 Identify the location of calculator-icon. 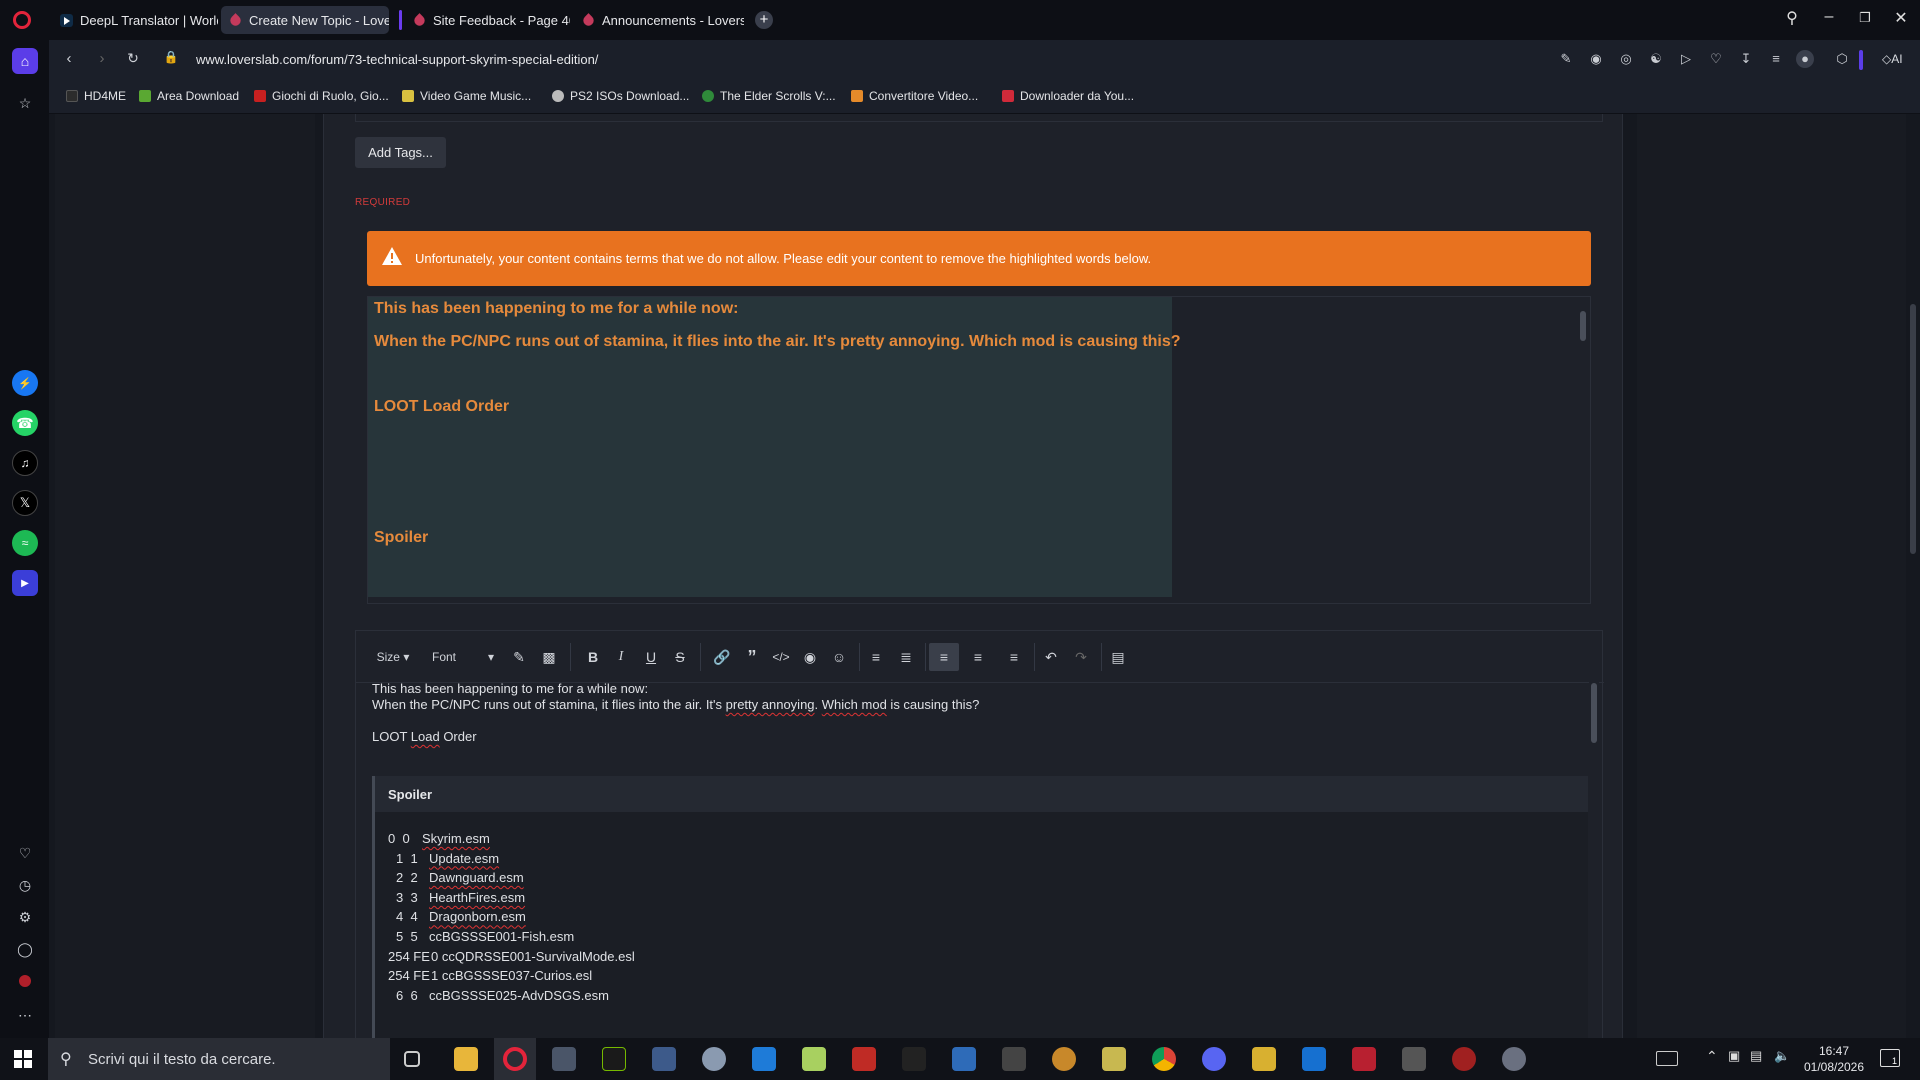
(1014, 1059).